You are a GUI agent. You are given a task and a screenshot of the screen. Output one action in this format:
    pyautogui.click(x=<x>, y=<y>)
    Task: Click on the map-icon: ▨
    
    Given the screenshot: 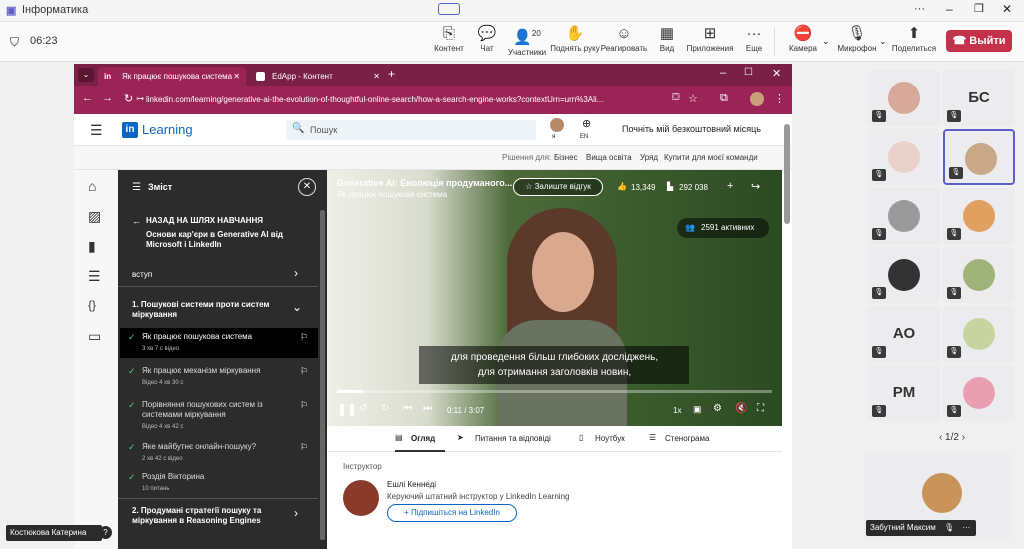 What is the action you would take?
    pyautogui.click(x=94, y=216)
    